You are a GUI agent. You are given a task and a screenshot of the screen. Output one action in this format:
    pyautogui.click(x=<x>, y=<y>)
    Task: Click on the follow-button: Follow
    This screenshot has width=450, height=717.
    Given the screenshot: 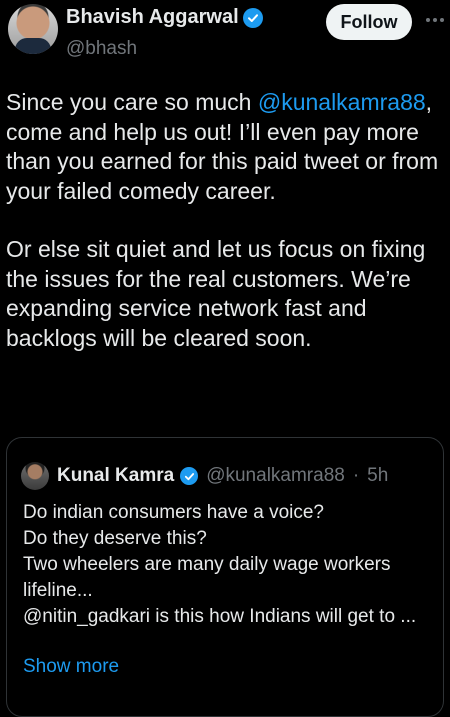 What is the action you would take?
    pyautogui.click(x=369, y=22)
    